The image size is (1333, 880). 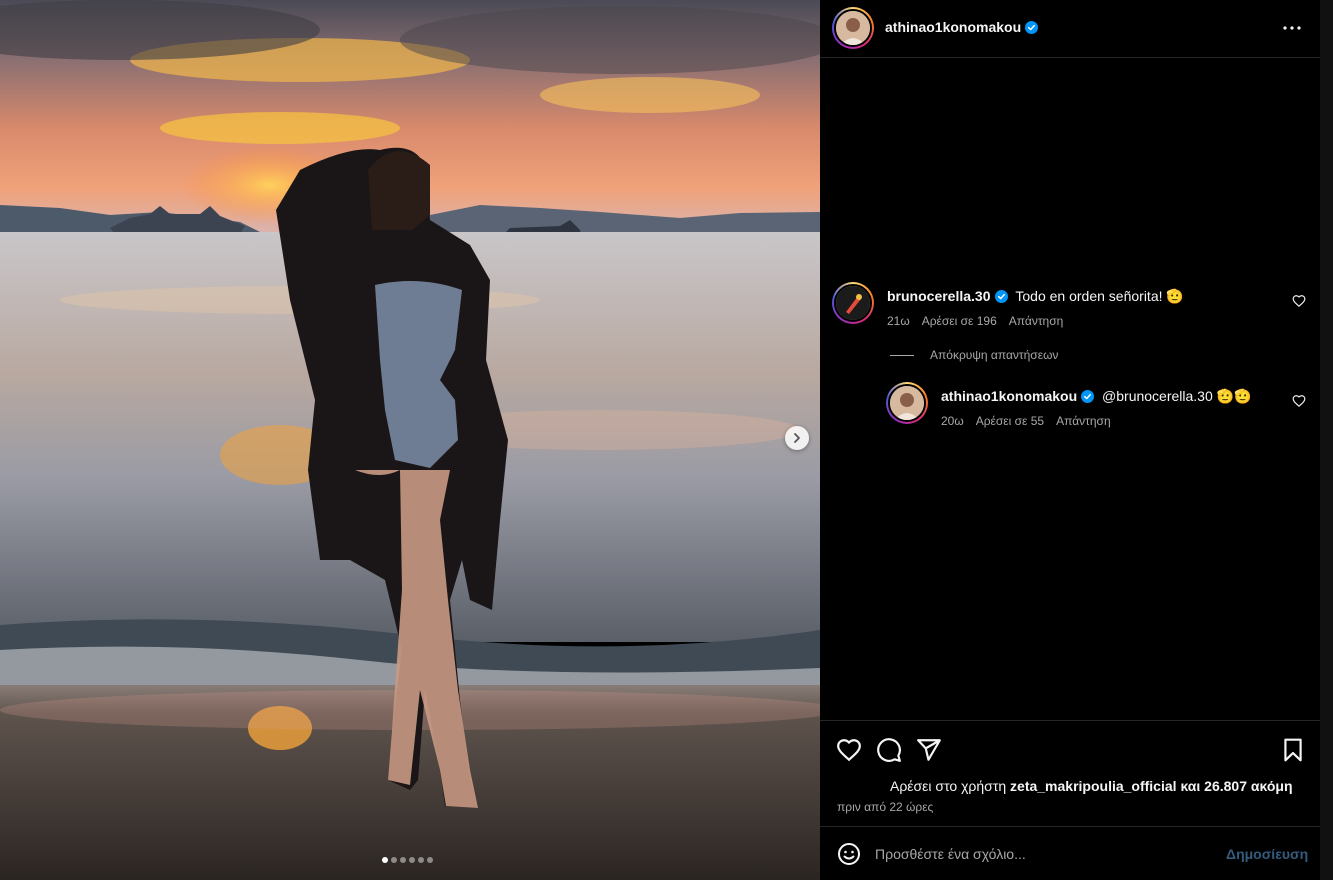 What do you see at coordinates (953, 27) in the screenshot?
I see `author-username: athinao1konomakou` at bounding box center [953, 27].